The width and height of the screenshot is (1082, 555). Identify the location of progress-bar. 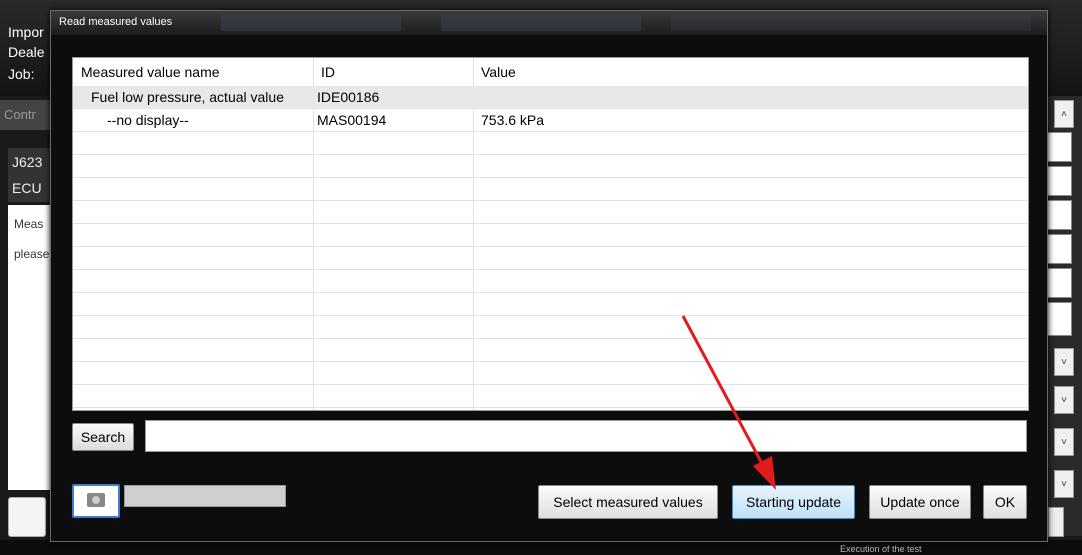
(205, 496).